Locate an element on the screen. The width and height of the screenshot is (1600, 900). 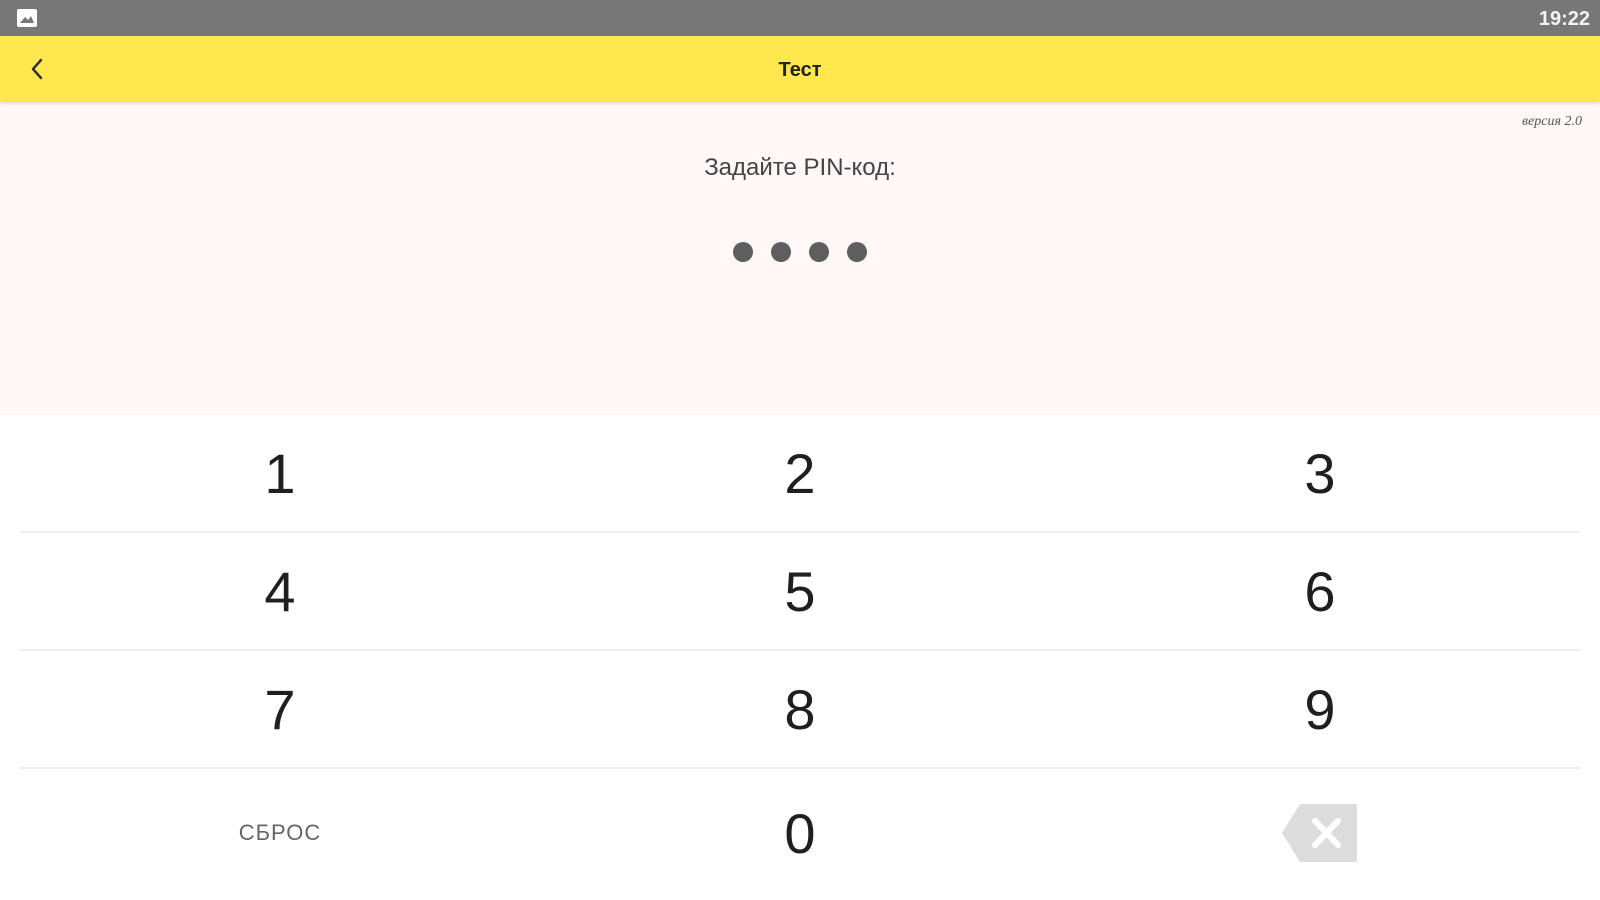
key-1: 1 is located at coordinates (280, 473).